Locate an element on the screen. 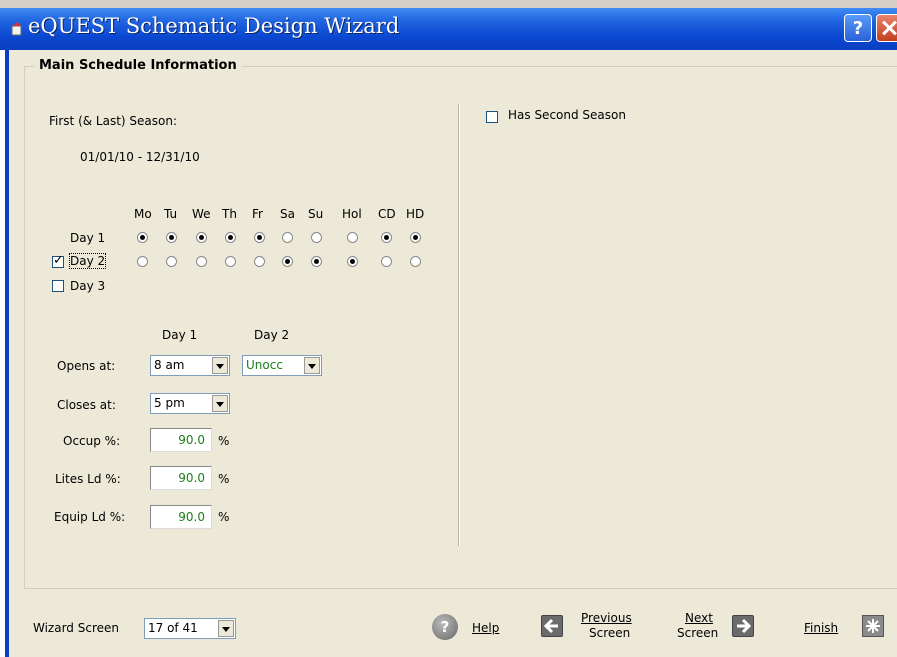  opens-day1-select: 8 am is located at coordinates (190, 365).